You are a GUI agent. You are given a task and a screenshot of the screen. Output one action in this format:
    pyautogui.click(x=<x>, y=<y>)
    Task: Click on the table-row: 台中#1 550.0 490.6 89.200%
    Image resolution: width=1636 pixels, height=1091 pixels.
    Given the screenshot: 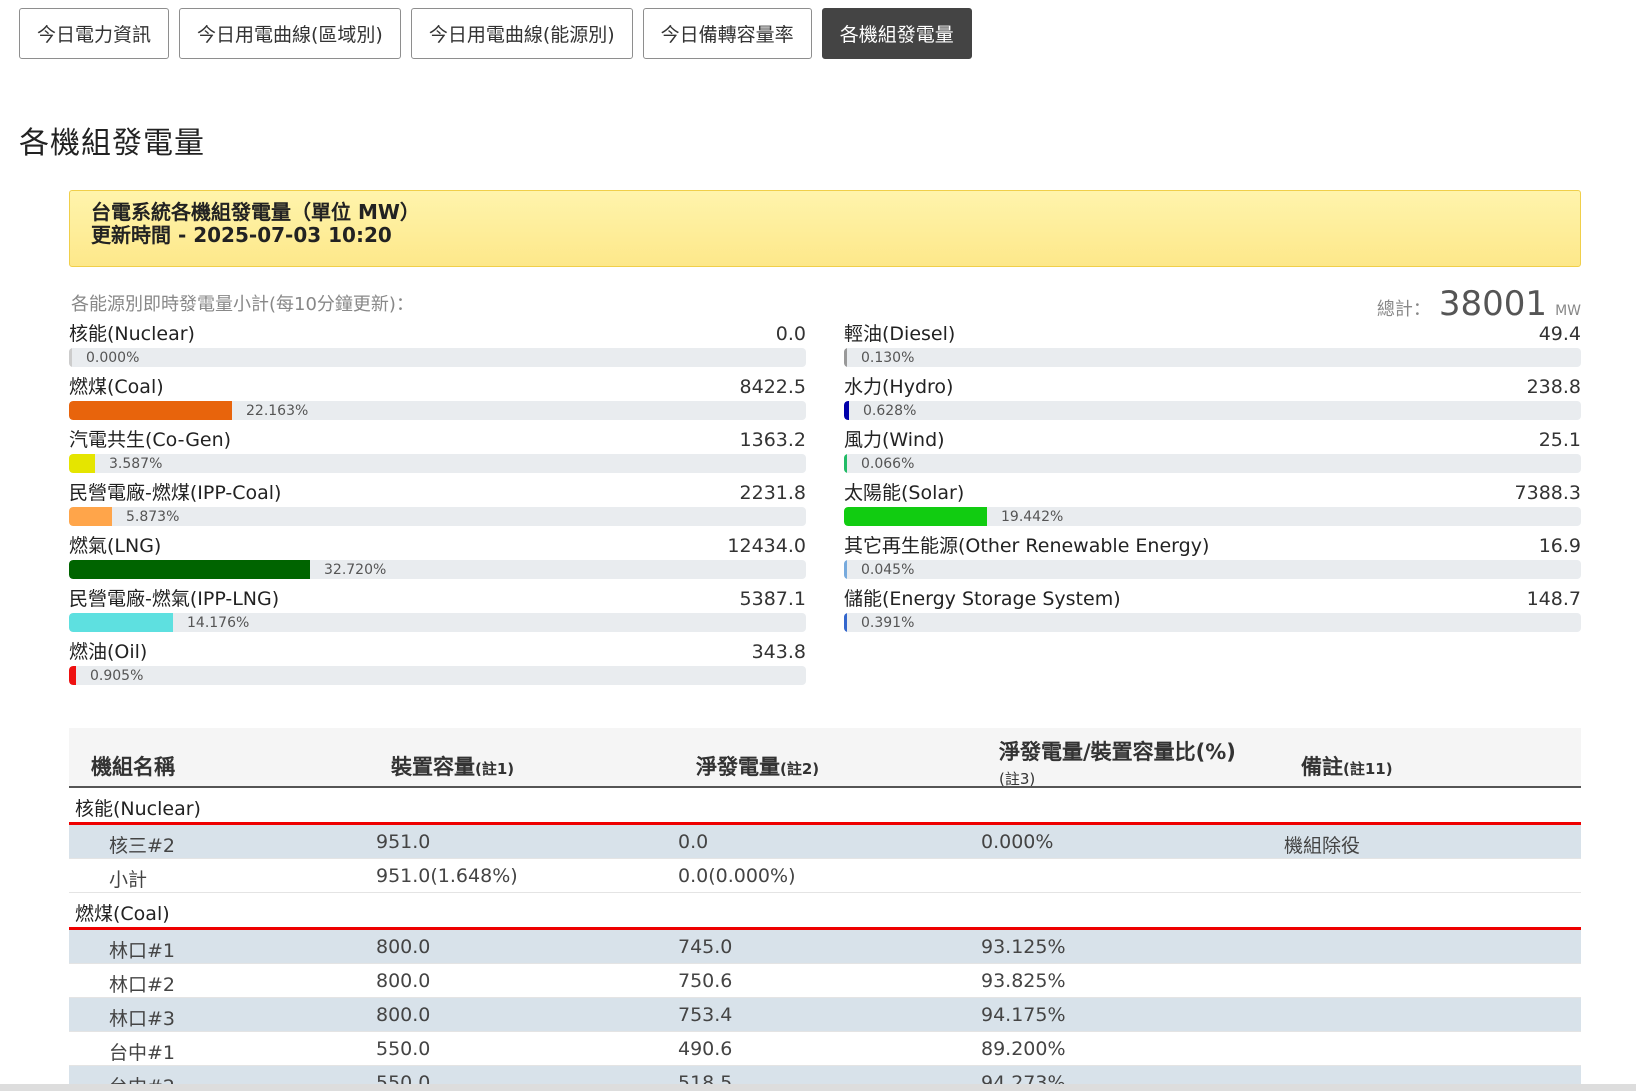 What is the action you would take?
    pyautogui.click(x=825, y=1049)
    